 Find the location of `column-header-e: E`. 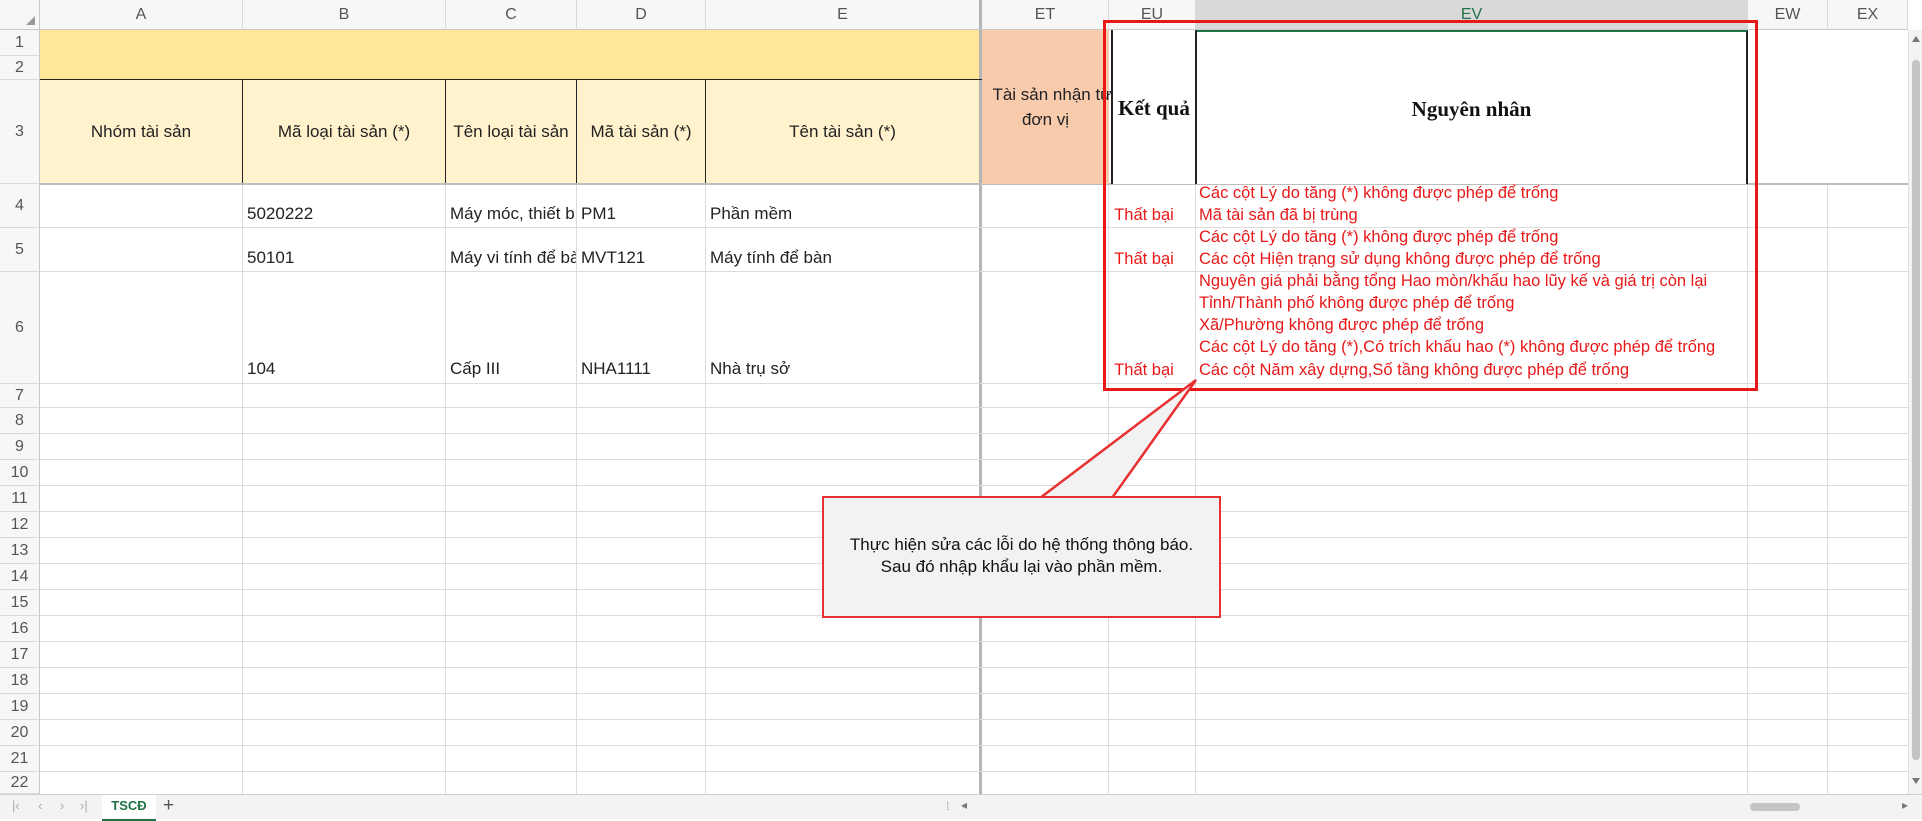

column-header-e: E is located at coordinates (844, 15).